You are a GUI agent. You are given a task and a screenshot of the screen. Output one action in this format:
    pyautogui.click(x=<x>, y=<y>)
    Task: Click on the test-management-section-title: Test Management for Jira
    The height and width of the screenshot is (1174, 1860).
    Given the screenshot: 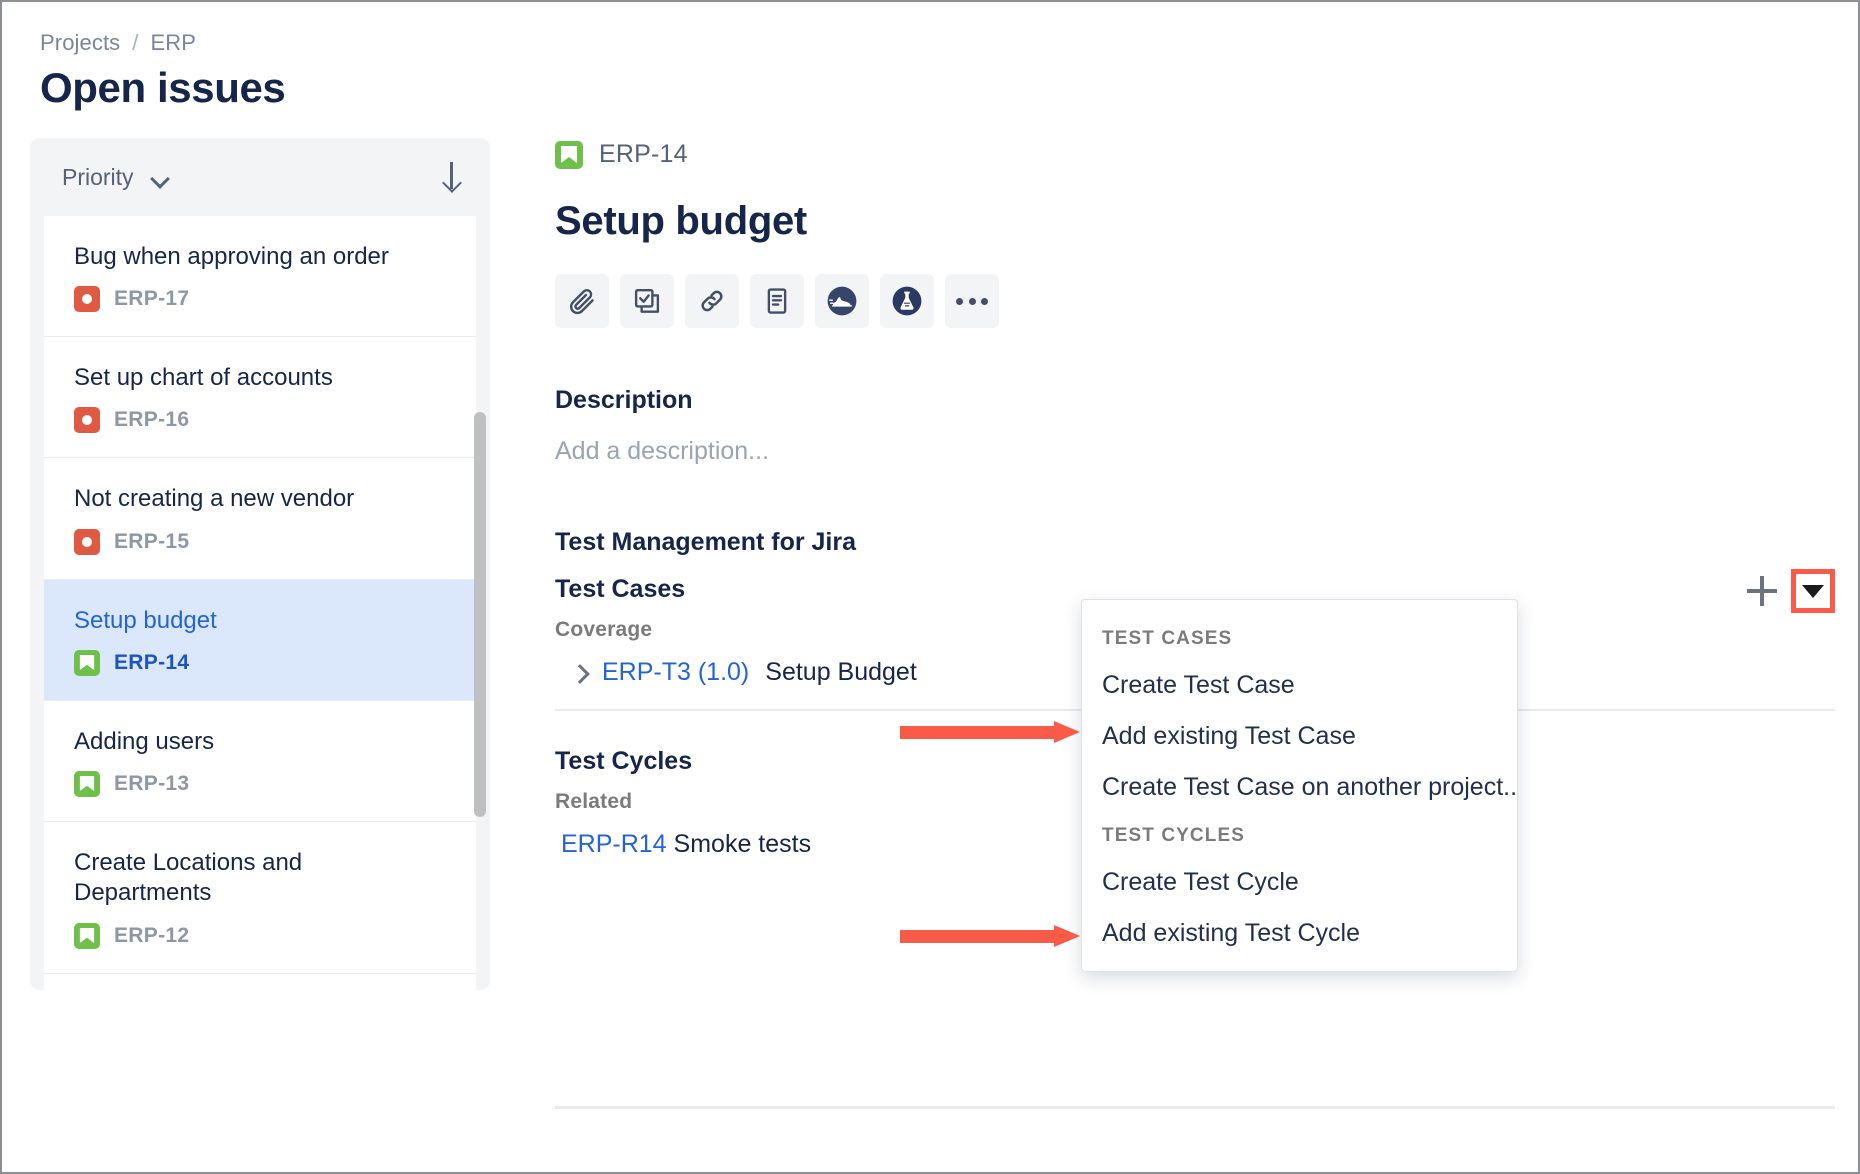 What is the action you would take?
    pyautogui.click(x=706, y=542)
    